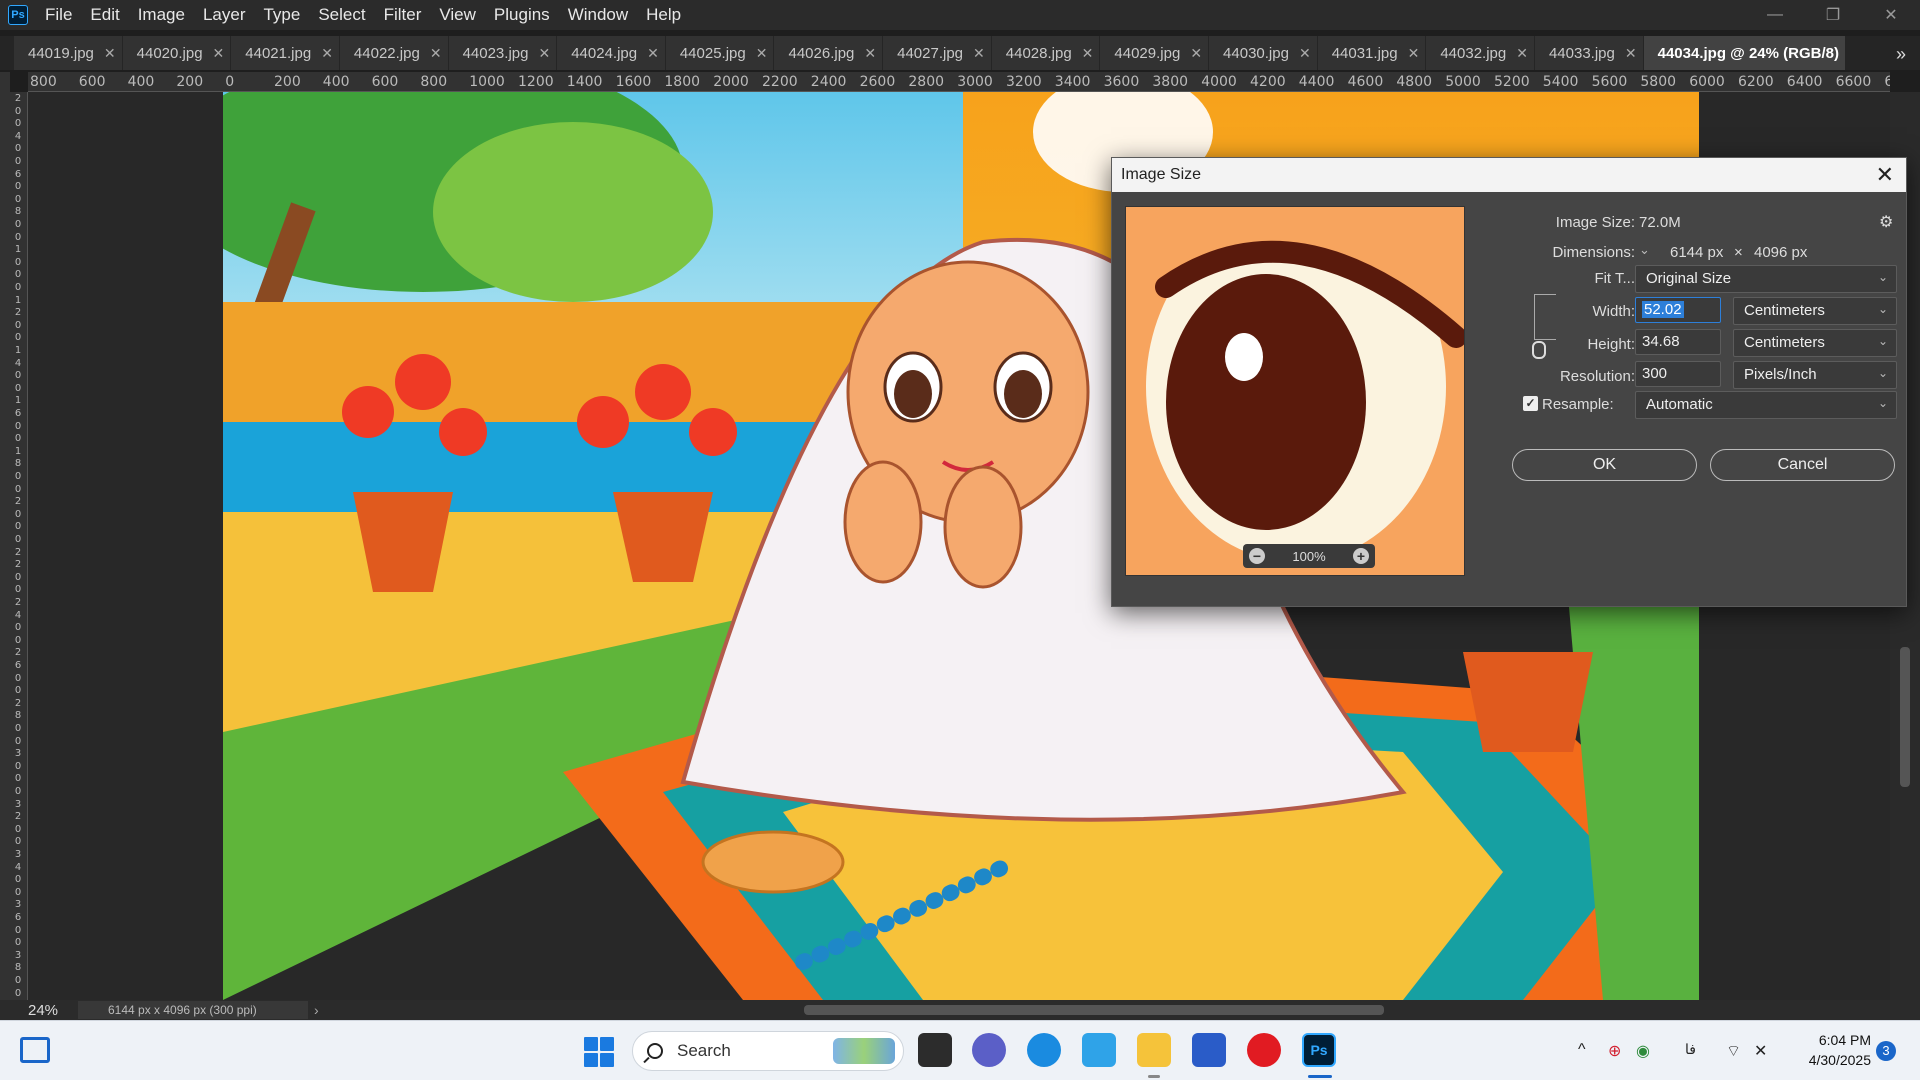  What do you see at coordinates (58, 15) in the screenshot?
I see `menu-file: File` at bounding box center [58, 15].